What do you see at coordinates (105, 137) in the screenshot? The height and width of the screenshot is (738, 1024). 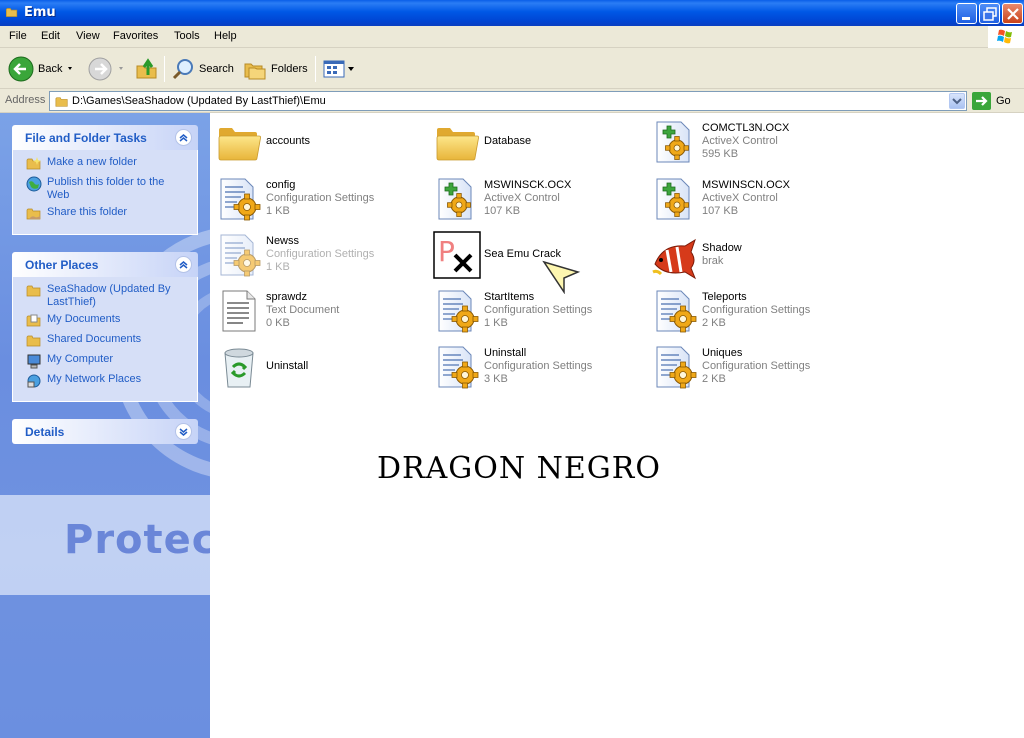 I see `panel-header: File and Folder Tasks` at bounding box center [105, 137].